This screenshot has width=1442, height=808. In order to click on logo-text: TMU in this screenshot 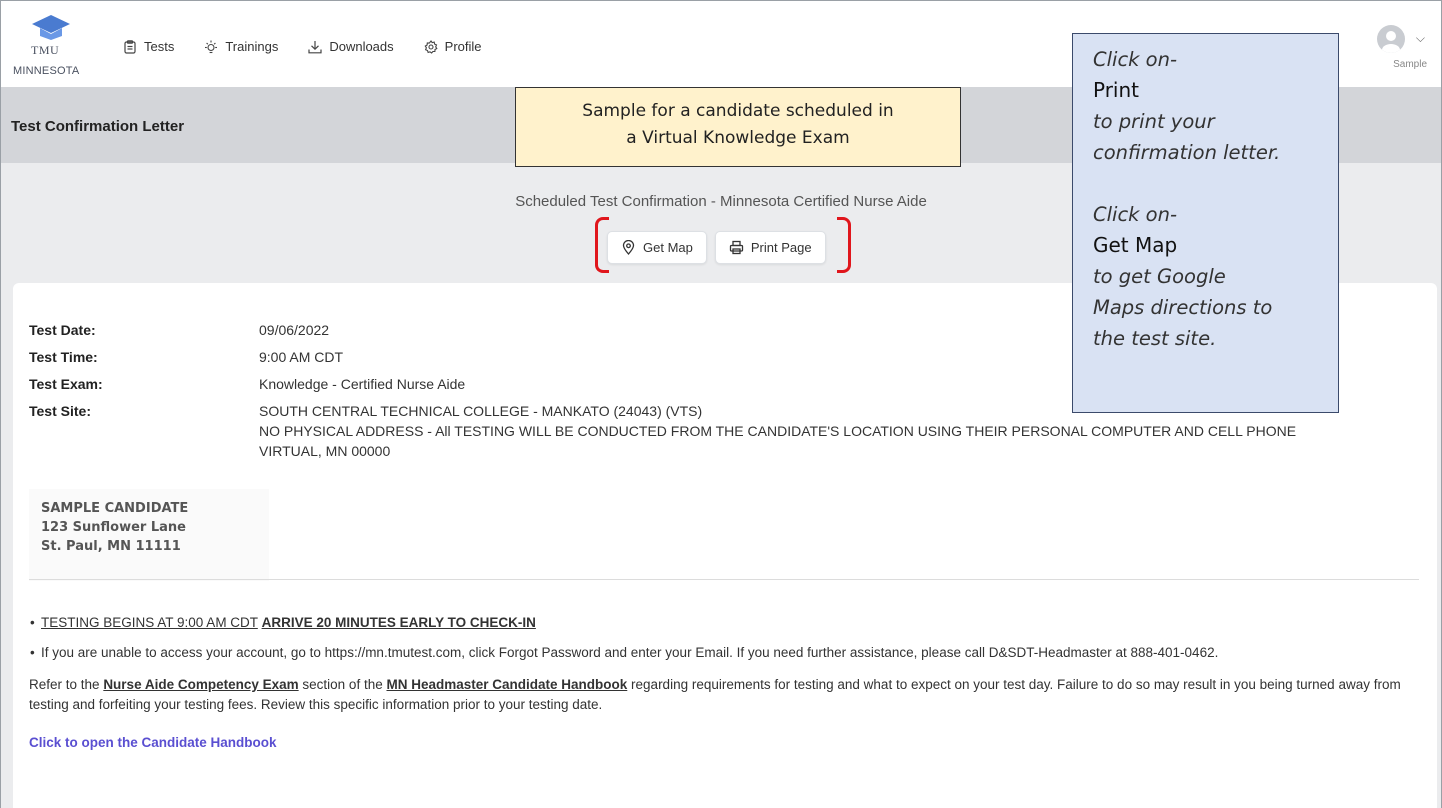, I will do `click(45, 50)`.